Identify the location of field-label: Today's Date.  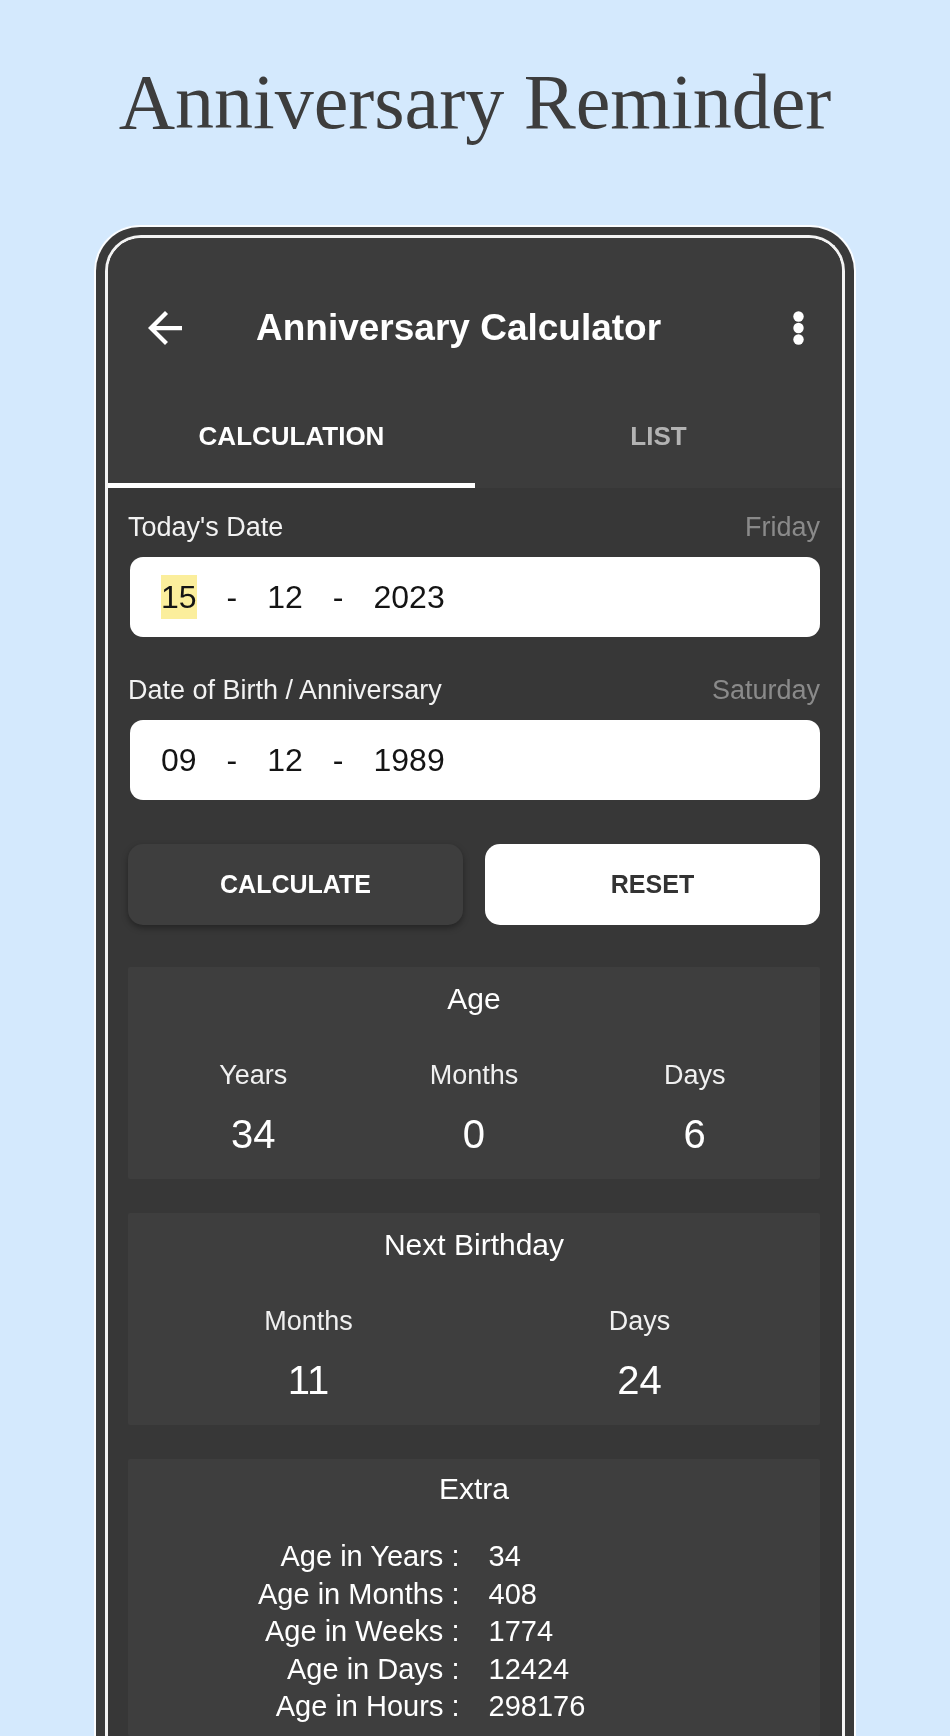
(206, 527).